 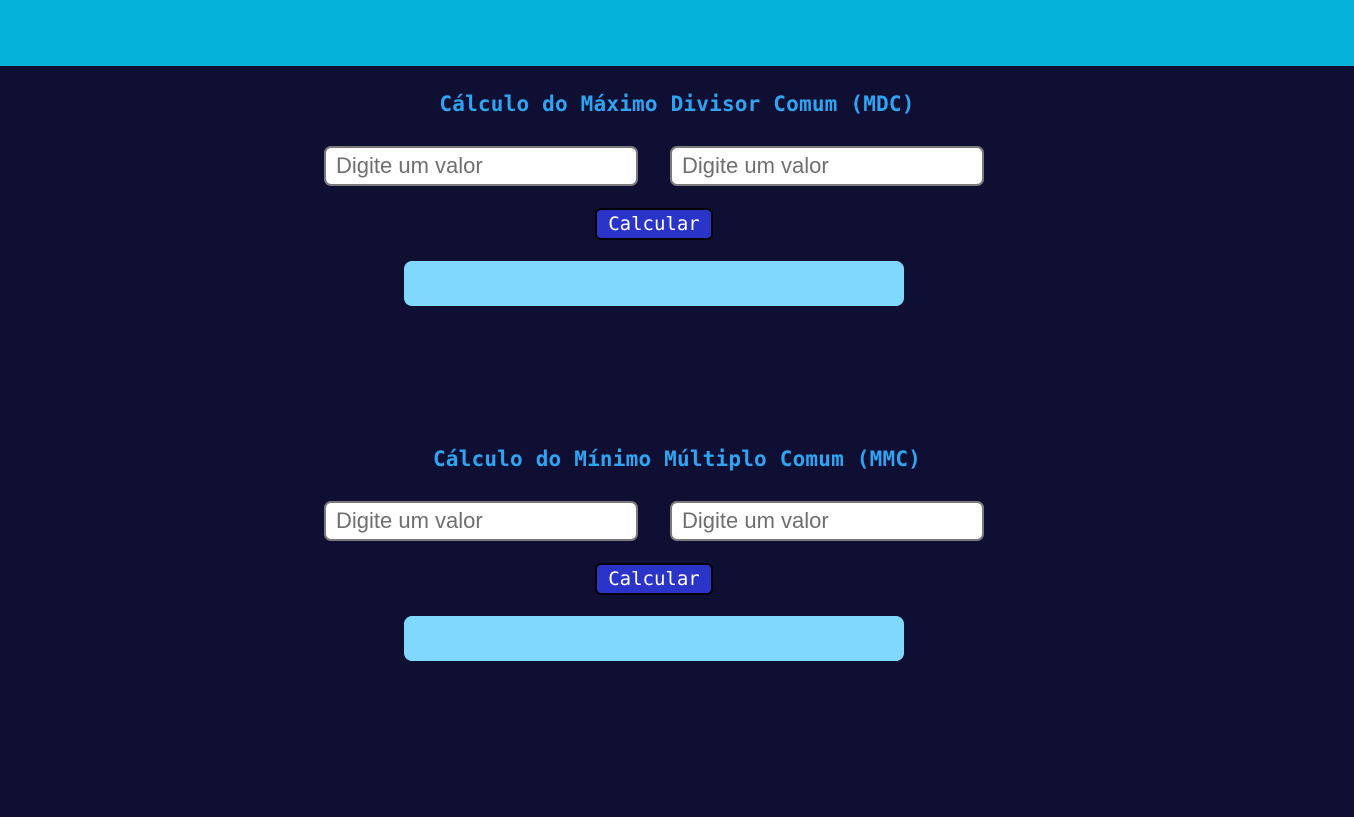 I want to click on mdc-calculate-button: Calcular, so click(x=654, y=224).